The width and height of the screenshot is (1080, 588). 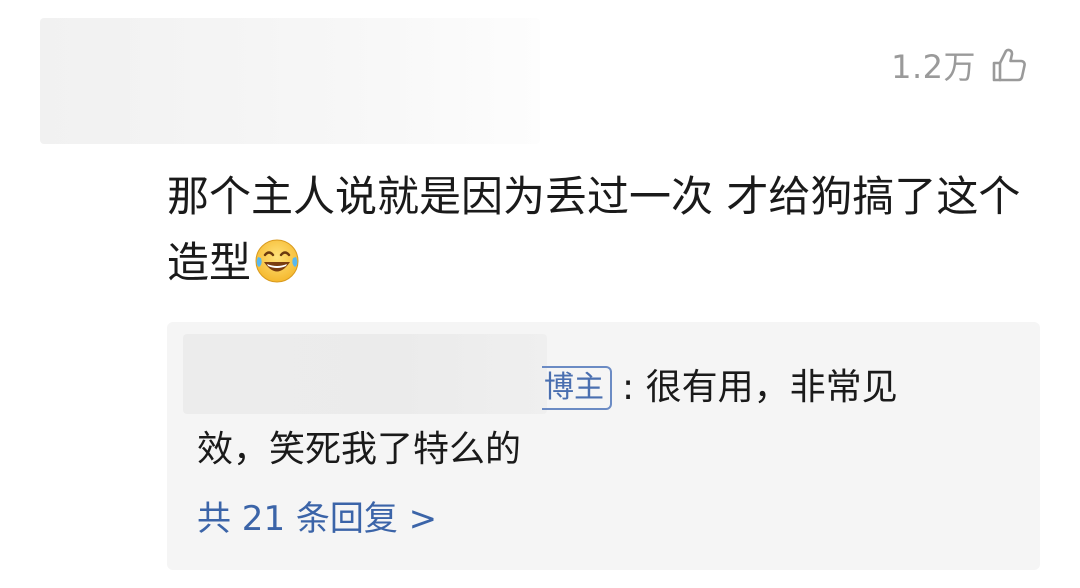 What do you see at coordinates (277, 261) in the screenshot?
I see `tears-of-joy-emoji-icon` at bounding box center [277, 261].